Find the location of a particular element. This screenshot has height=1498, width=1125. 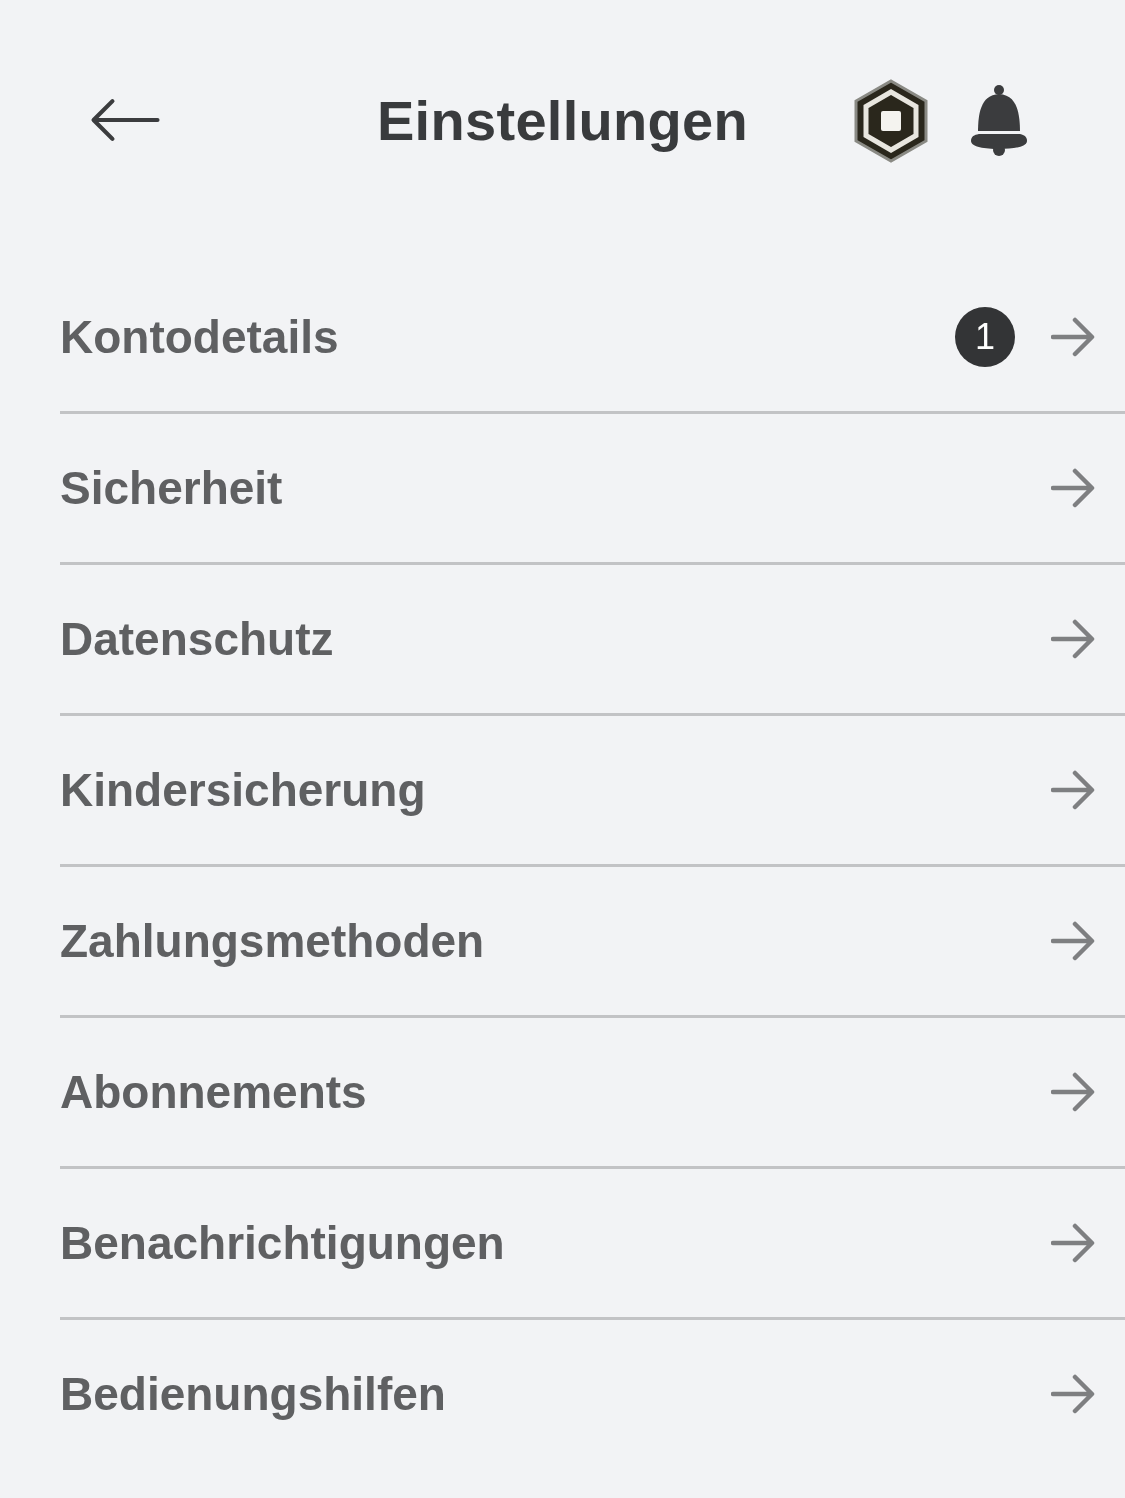

settings-row: Kontodetails 1 is located at coordinates (592, 338).